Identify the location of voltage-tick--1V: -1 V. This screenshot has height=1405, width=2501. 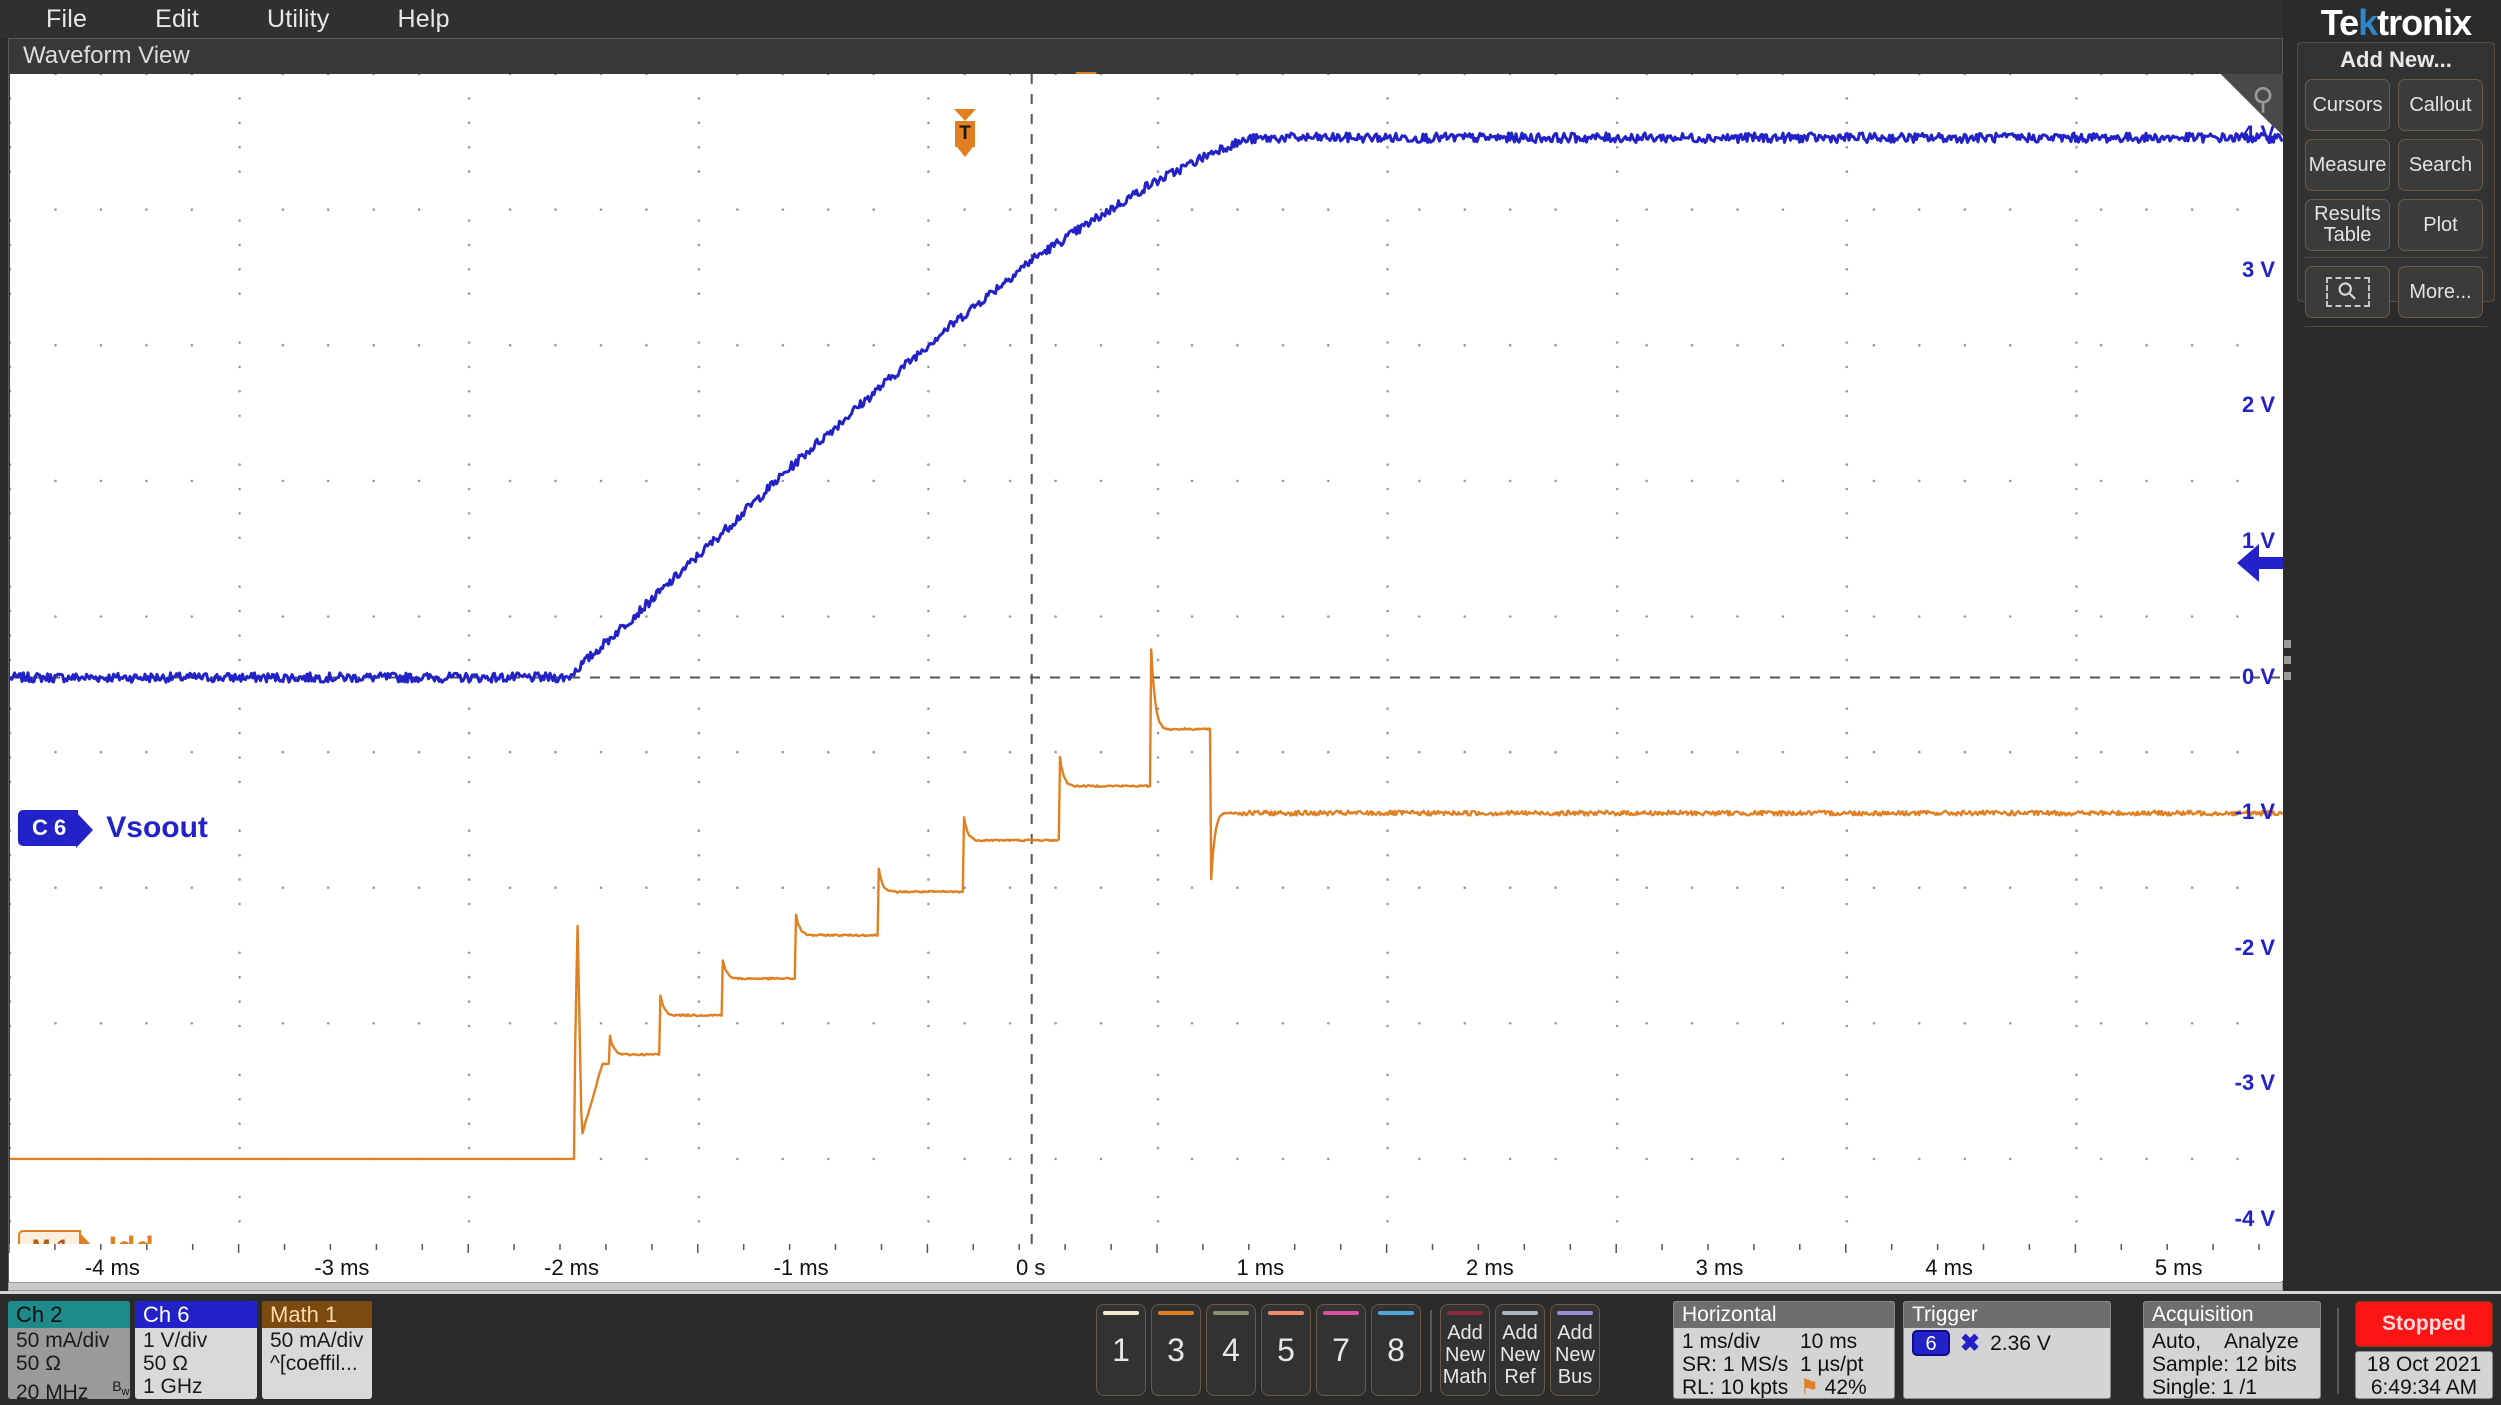
(2254, 812).